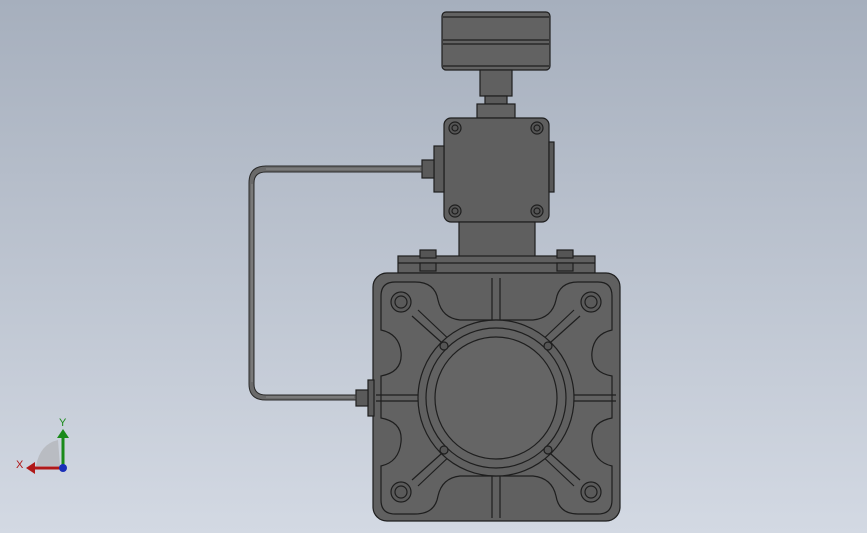  Describe the element at coordinates (496, 41) in the screenshot. I see `motor-cap` at that location.